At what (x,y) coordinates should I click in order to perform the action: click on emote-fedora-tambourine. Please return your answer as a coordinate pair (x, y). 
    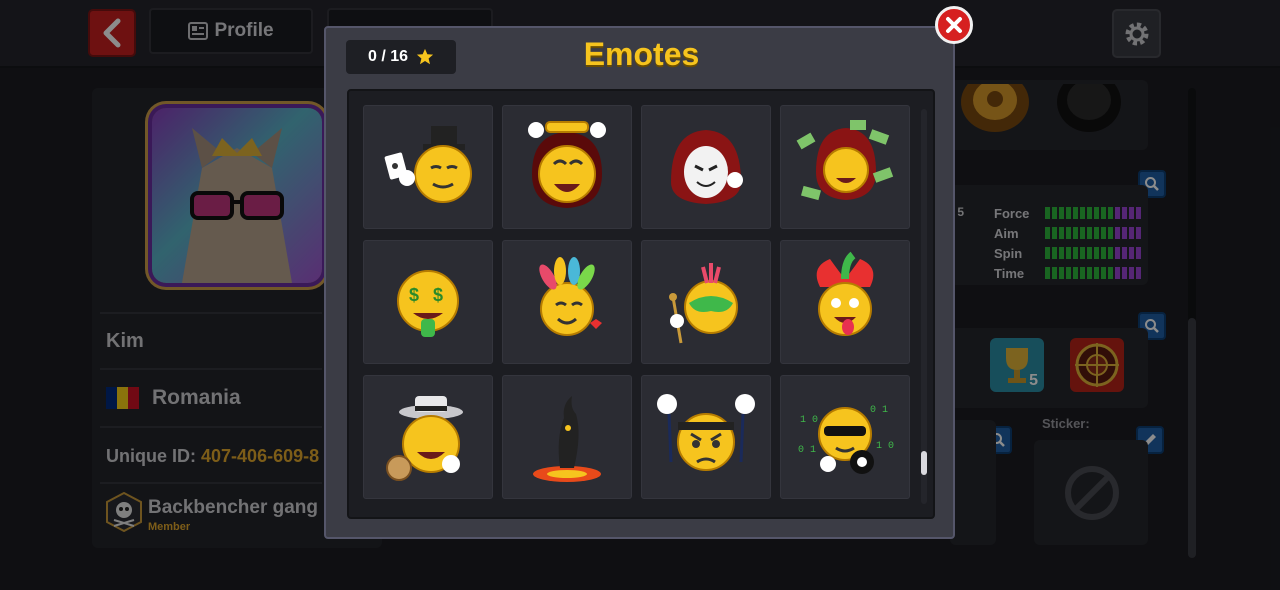
    Looking at the image, I should click on (428, 437).